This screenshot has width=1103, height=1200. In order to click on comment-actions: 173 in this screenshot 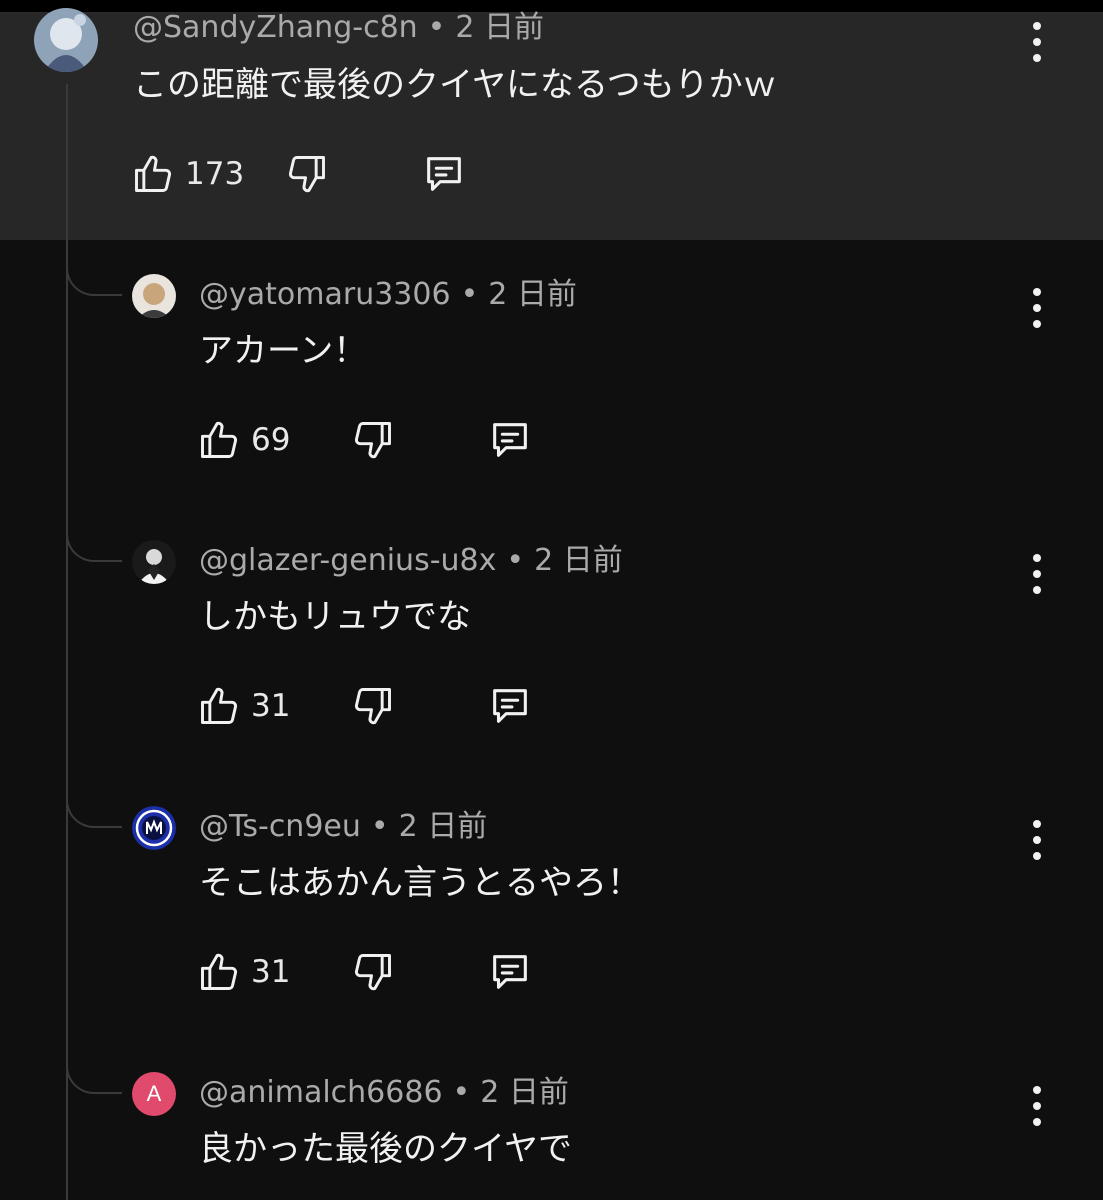, I will do `click(311, 174)`.